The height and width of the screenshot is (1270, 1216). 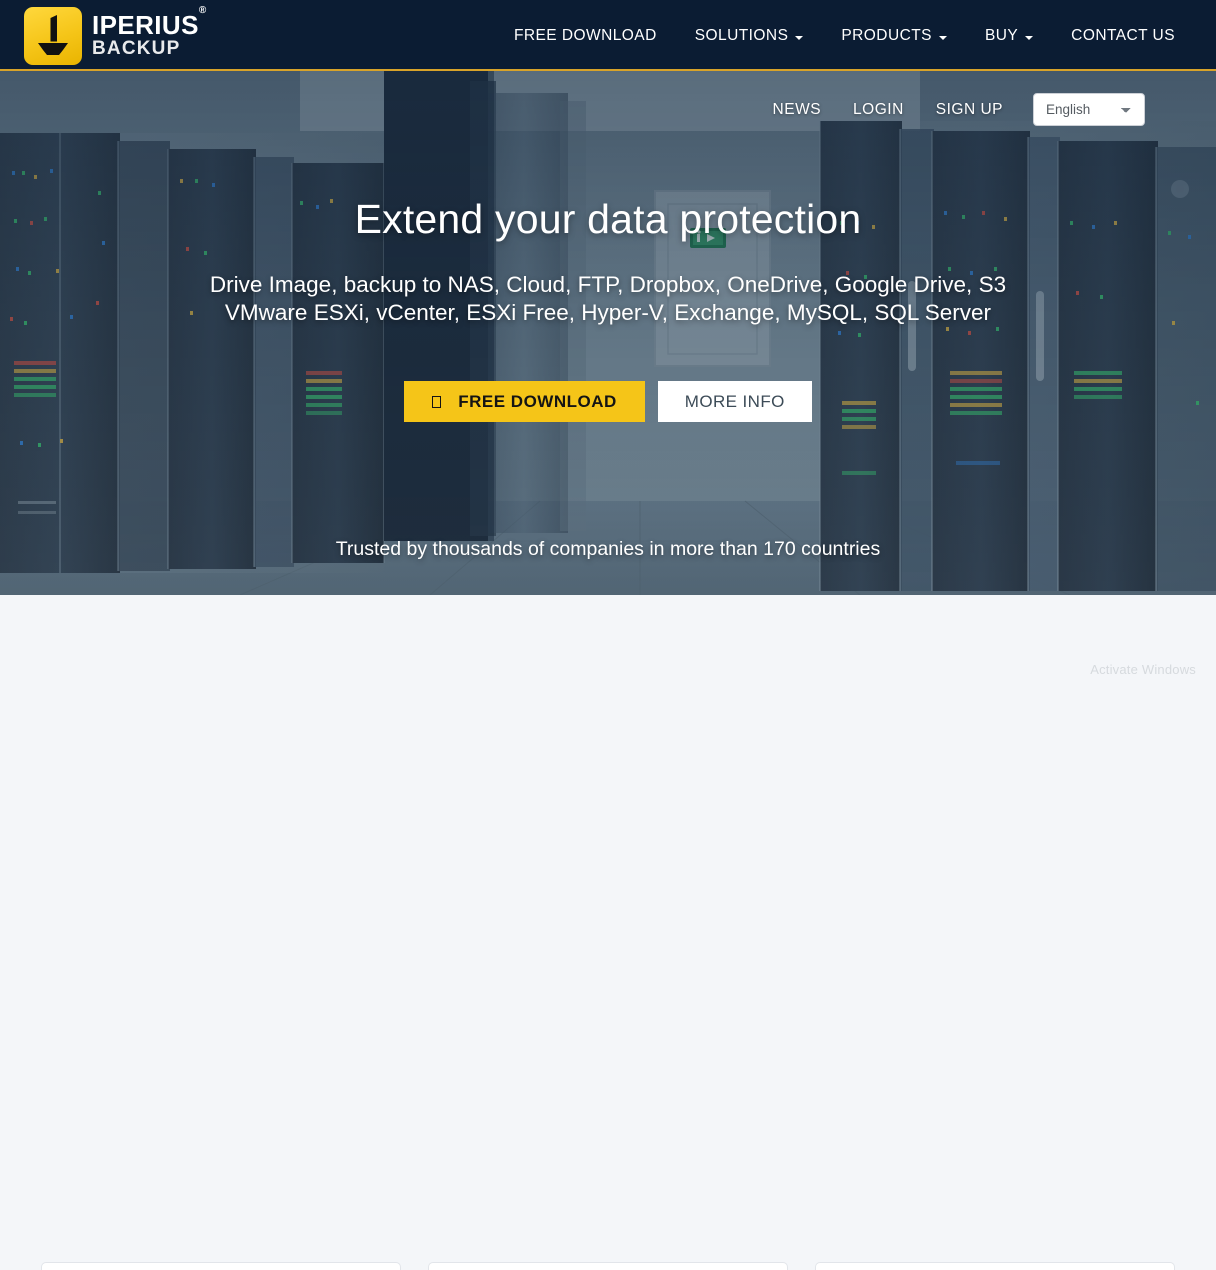 What do you see at coordinates (437, 401) in the screenshot?
I see `download-icon` at bounding box center [437, 401].